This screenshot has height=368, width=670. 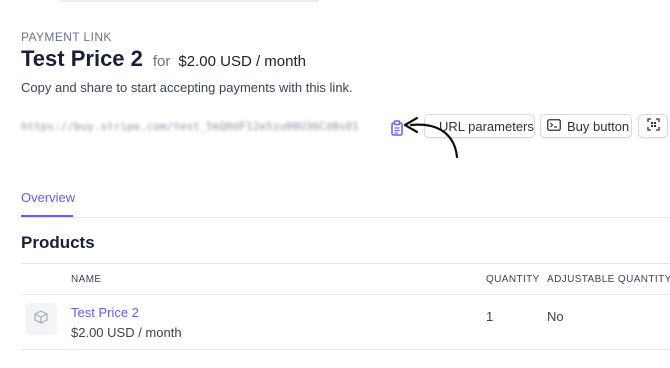 What do you see at coordinates (598, 126) in the screenshot?
I see `buy-button-label: Buy button` at bounding box center [598, 126].